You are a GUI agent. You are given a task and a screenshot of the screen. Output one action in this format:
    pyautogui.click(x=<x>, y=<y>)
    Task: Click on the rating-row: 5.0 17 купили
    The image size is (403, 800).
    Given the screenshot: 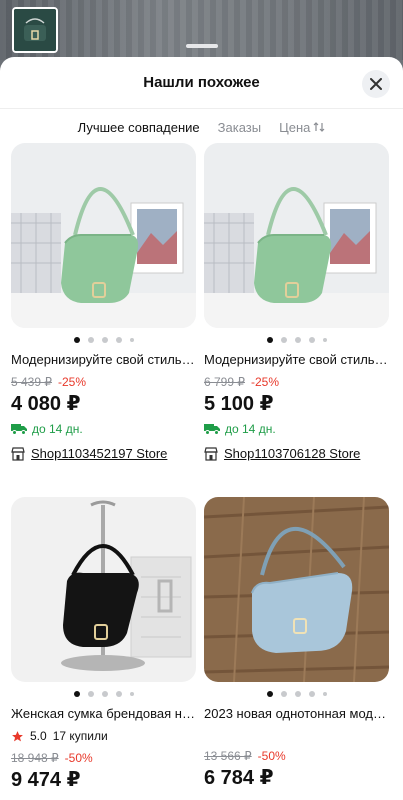 What is the action you would take?
    pyautogui.click(x=103, y=736)
    